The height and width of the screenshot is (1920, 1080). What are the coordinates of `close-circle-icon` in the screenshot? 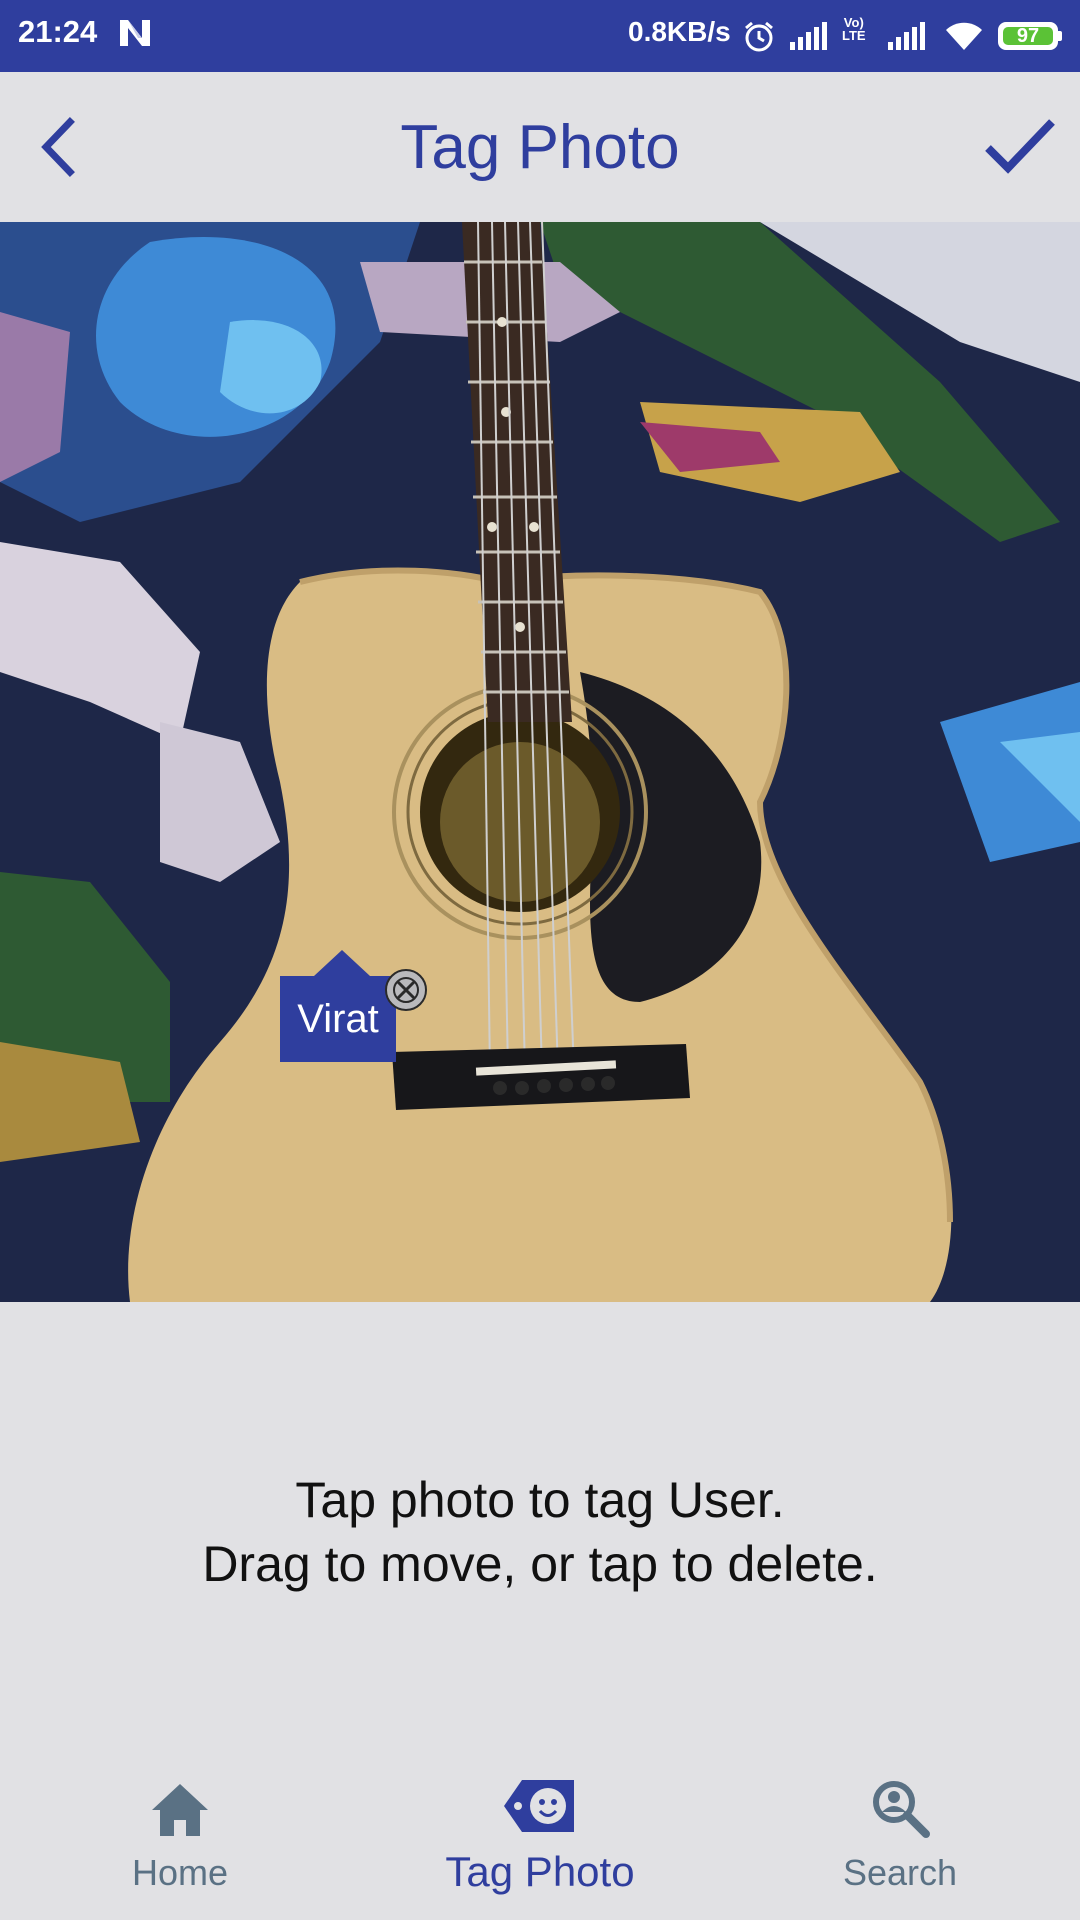 It's located at (406, 990).